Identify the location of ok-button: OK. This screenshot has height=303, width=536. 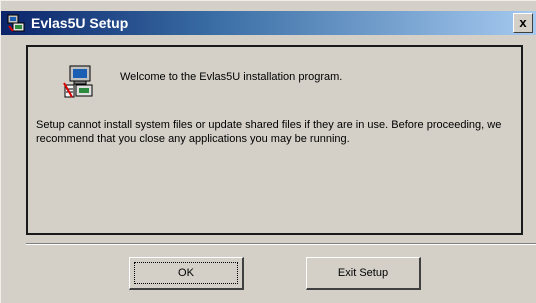
(186, 273).